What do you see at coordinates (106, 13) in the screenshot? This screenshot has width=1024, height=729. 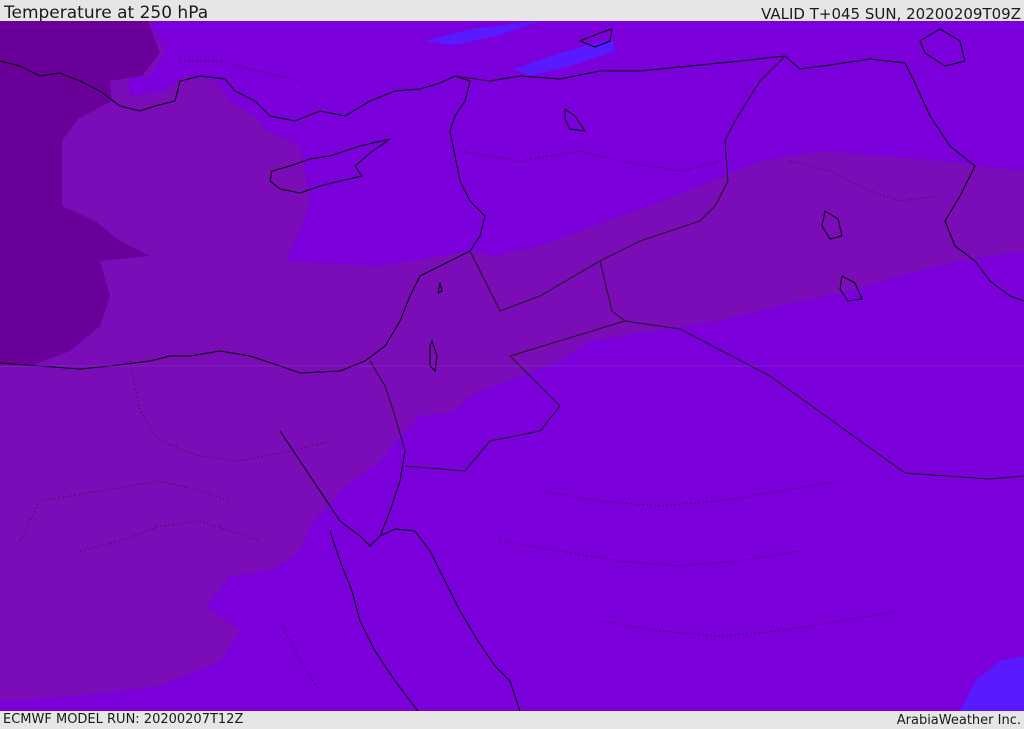 I see `map-title: Temperature at 250 hPa` at bounding box center [106, 13].